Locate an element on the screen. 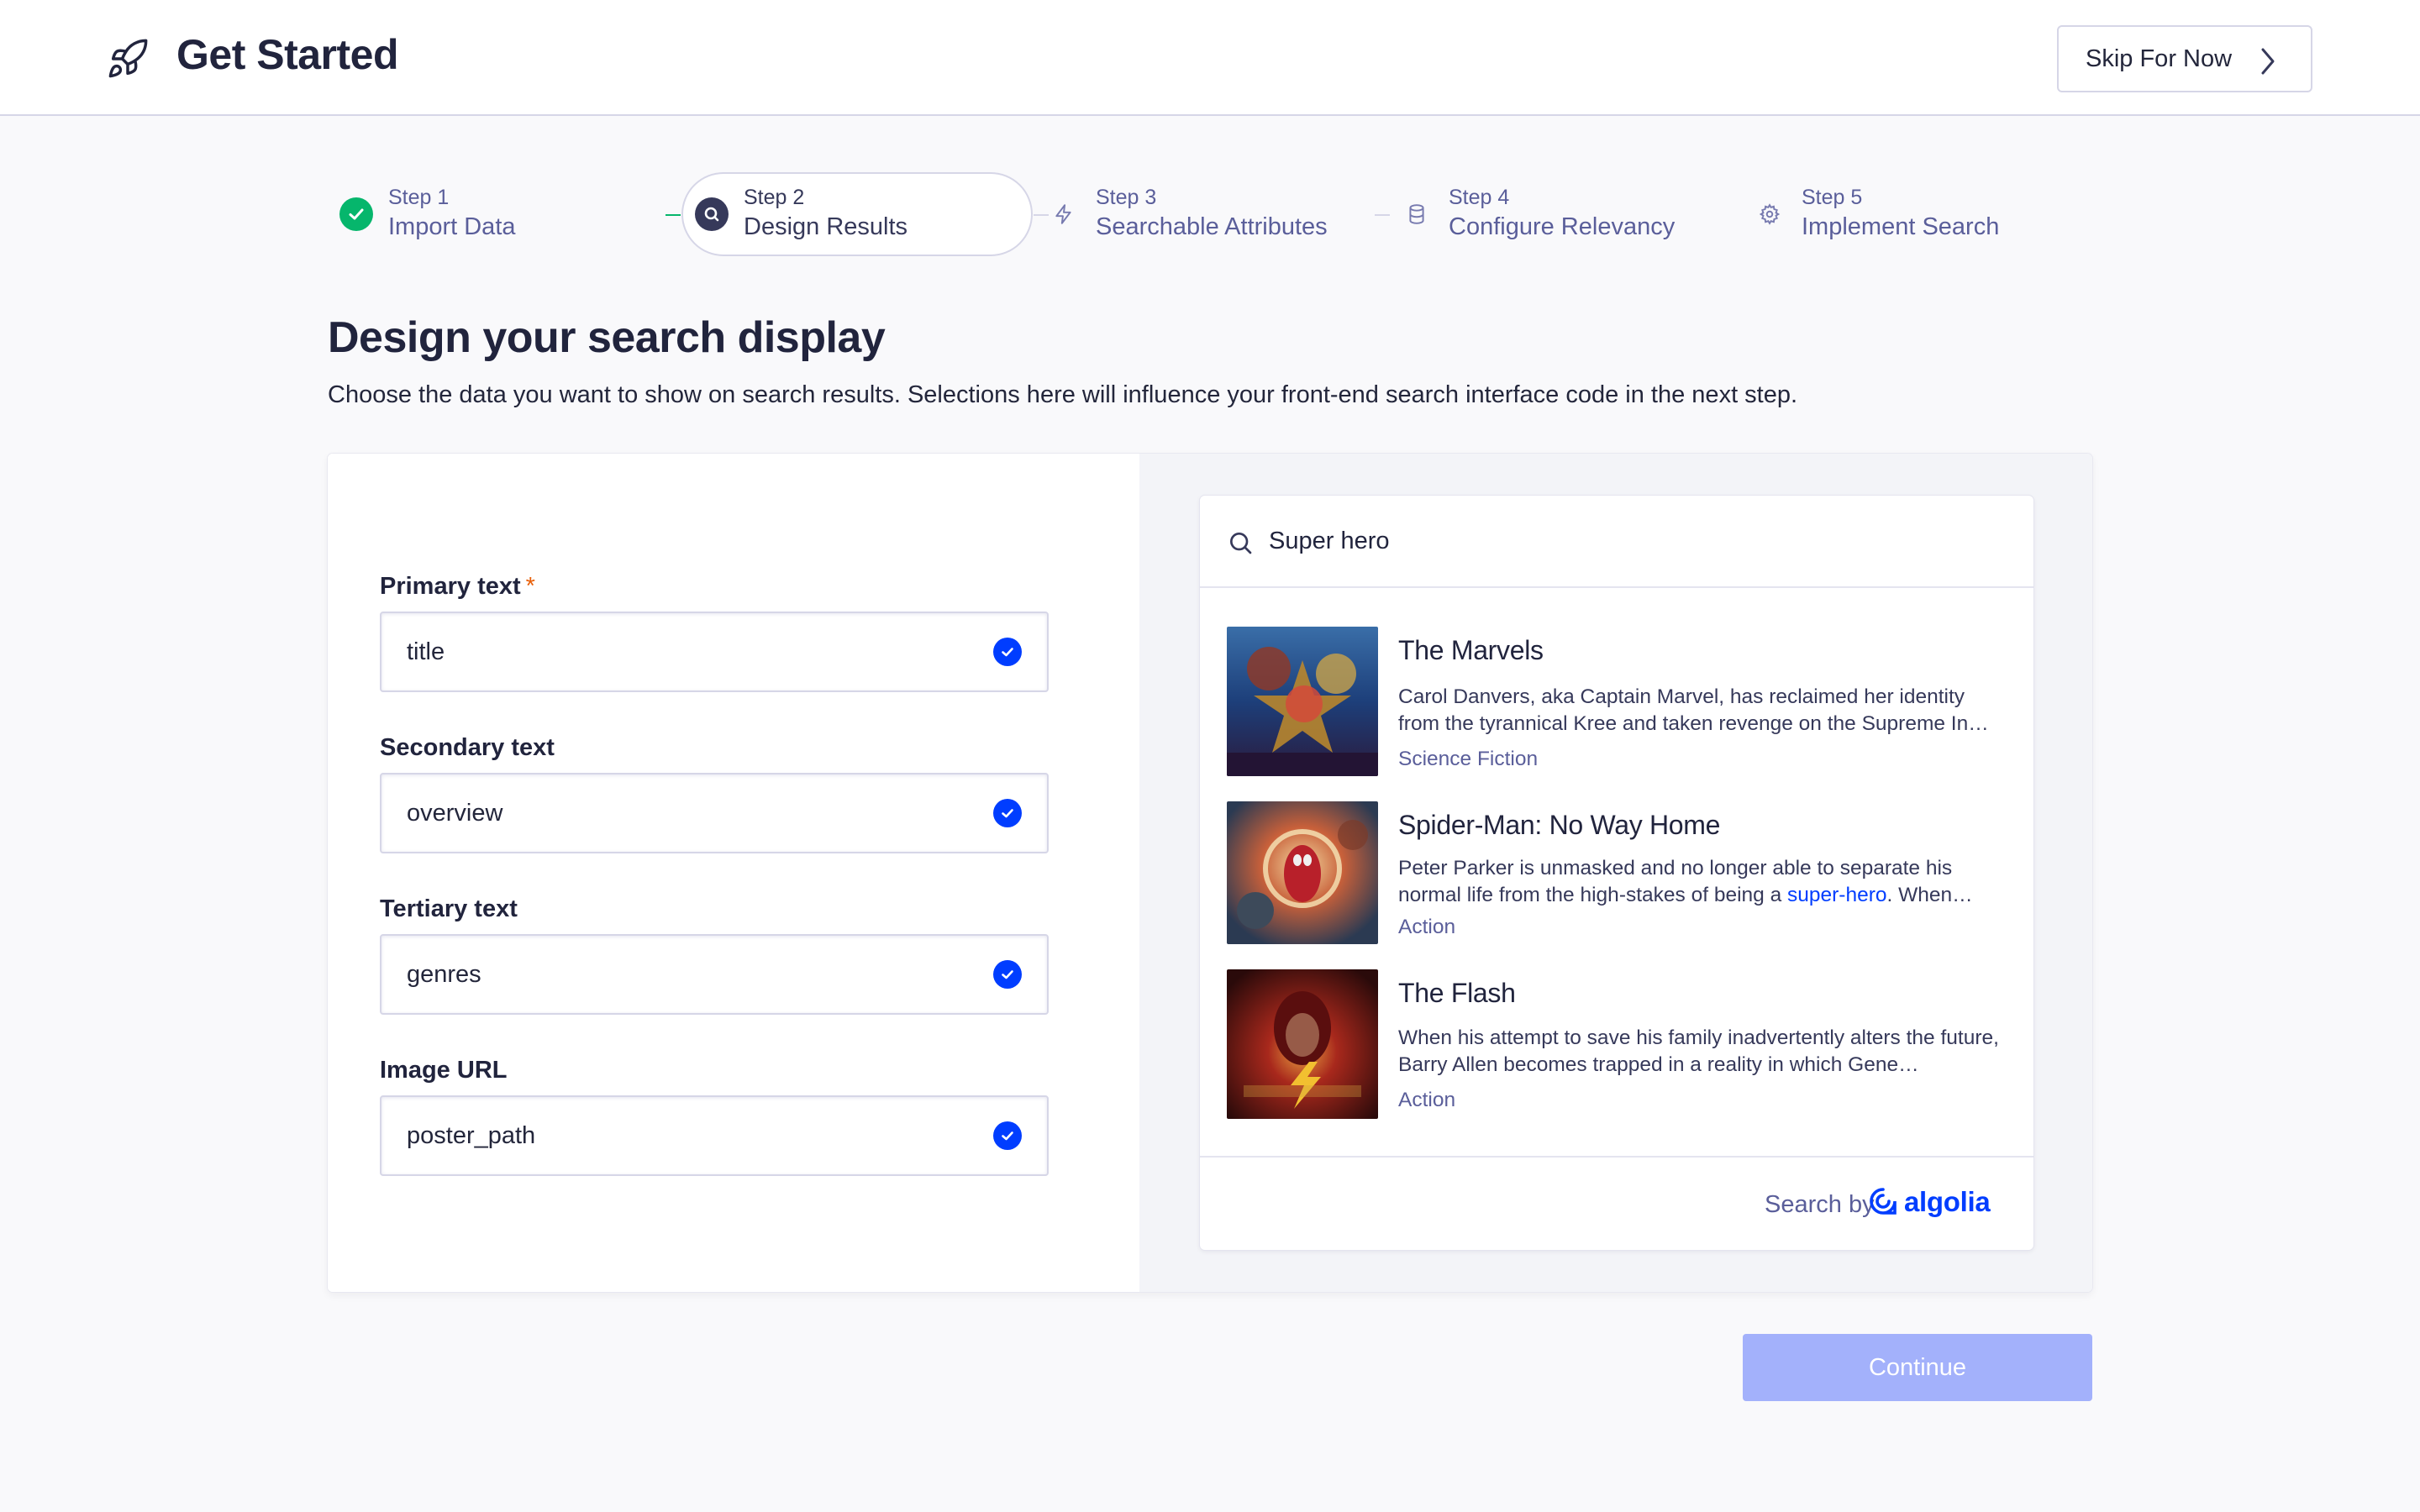  search-highlight: super-hero is located at coordinates (1837, 895).